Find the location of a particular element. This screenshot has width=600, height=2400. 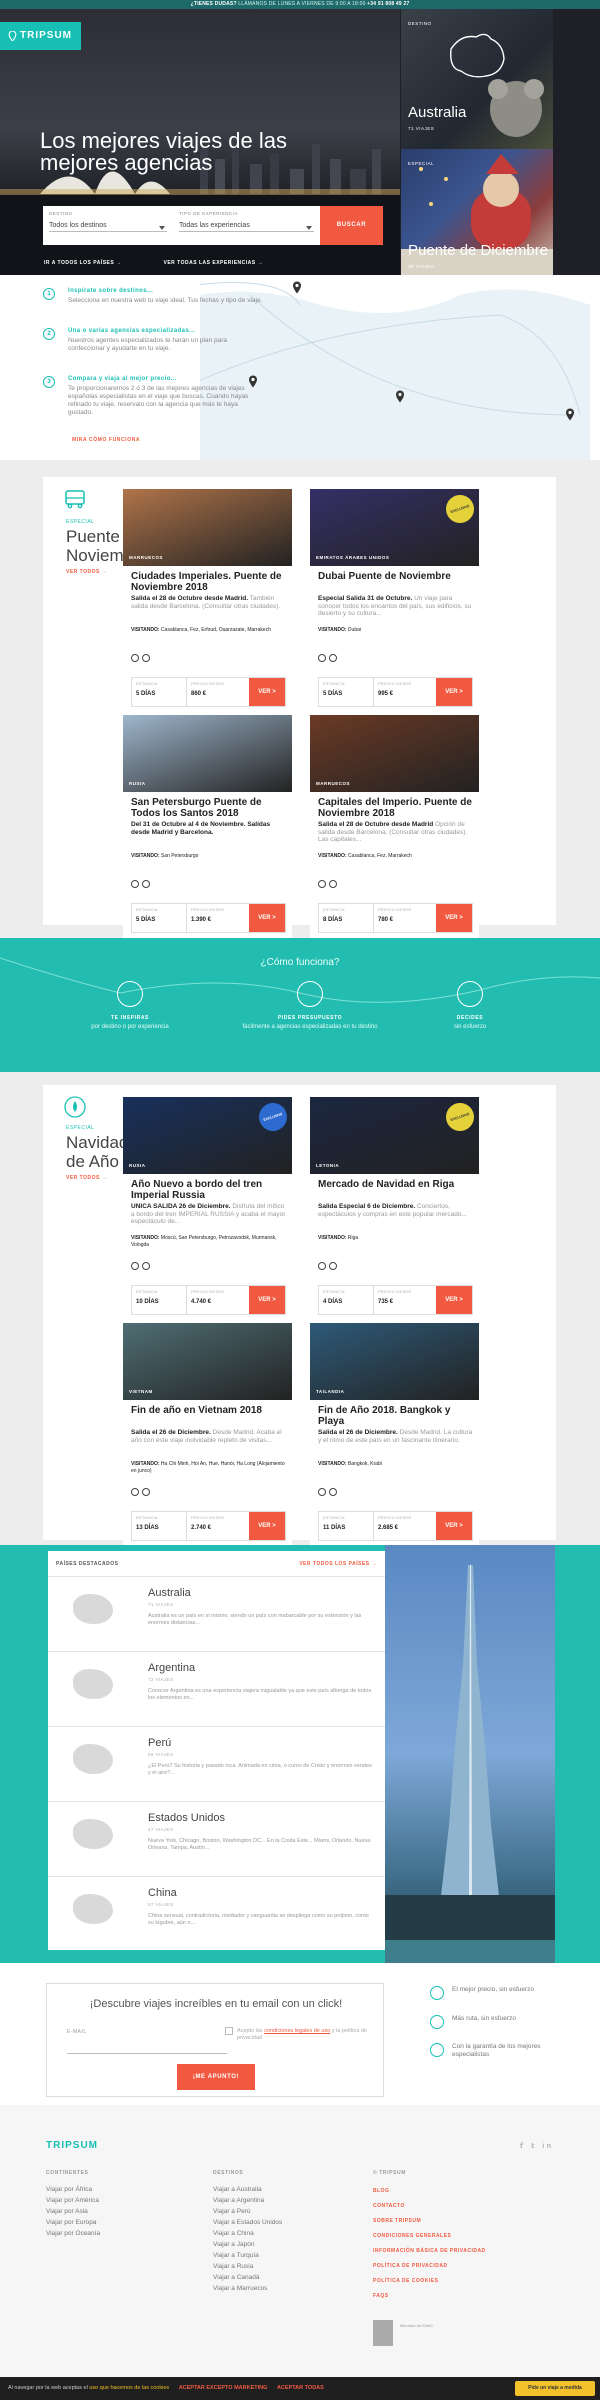

price-value: 1.390 € is located at coordinates (201, 920).